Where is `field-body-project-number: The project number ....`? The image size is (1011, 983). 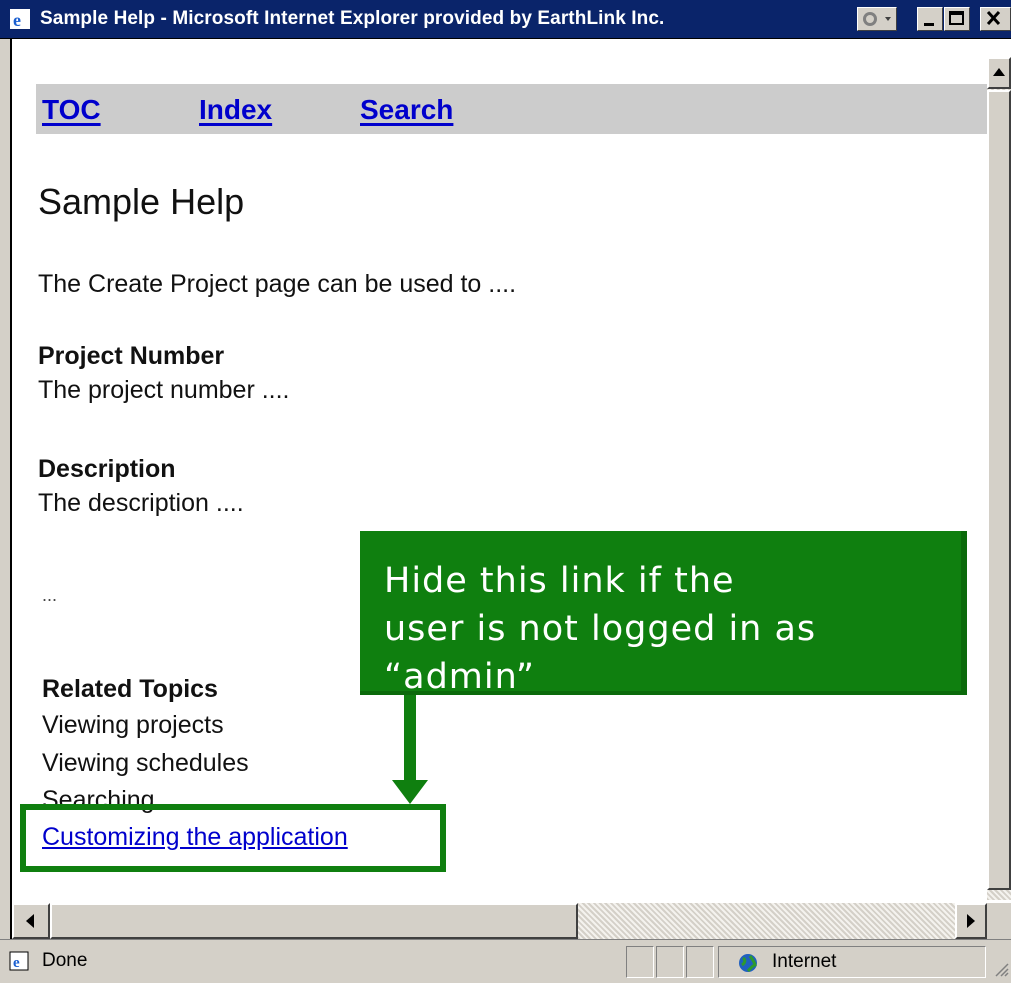
field-body-project-number: The project number .... is located at coordinates (164, 390).